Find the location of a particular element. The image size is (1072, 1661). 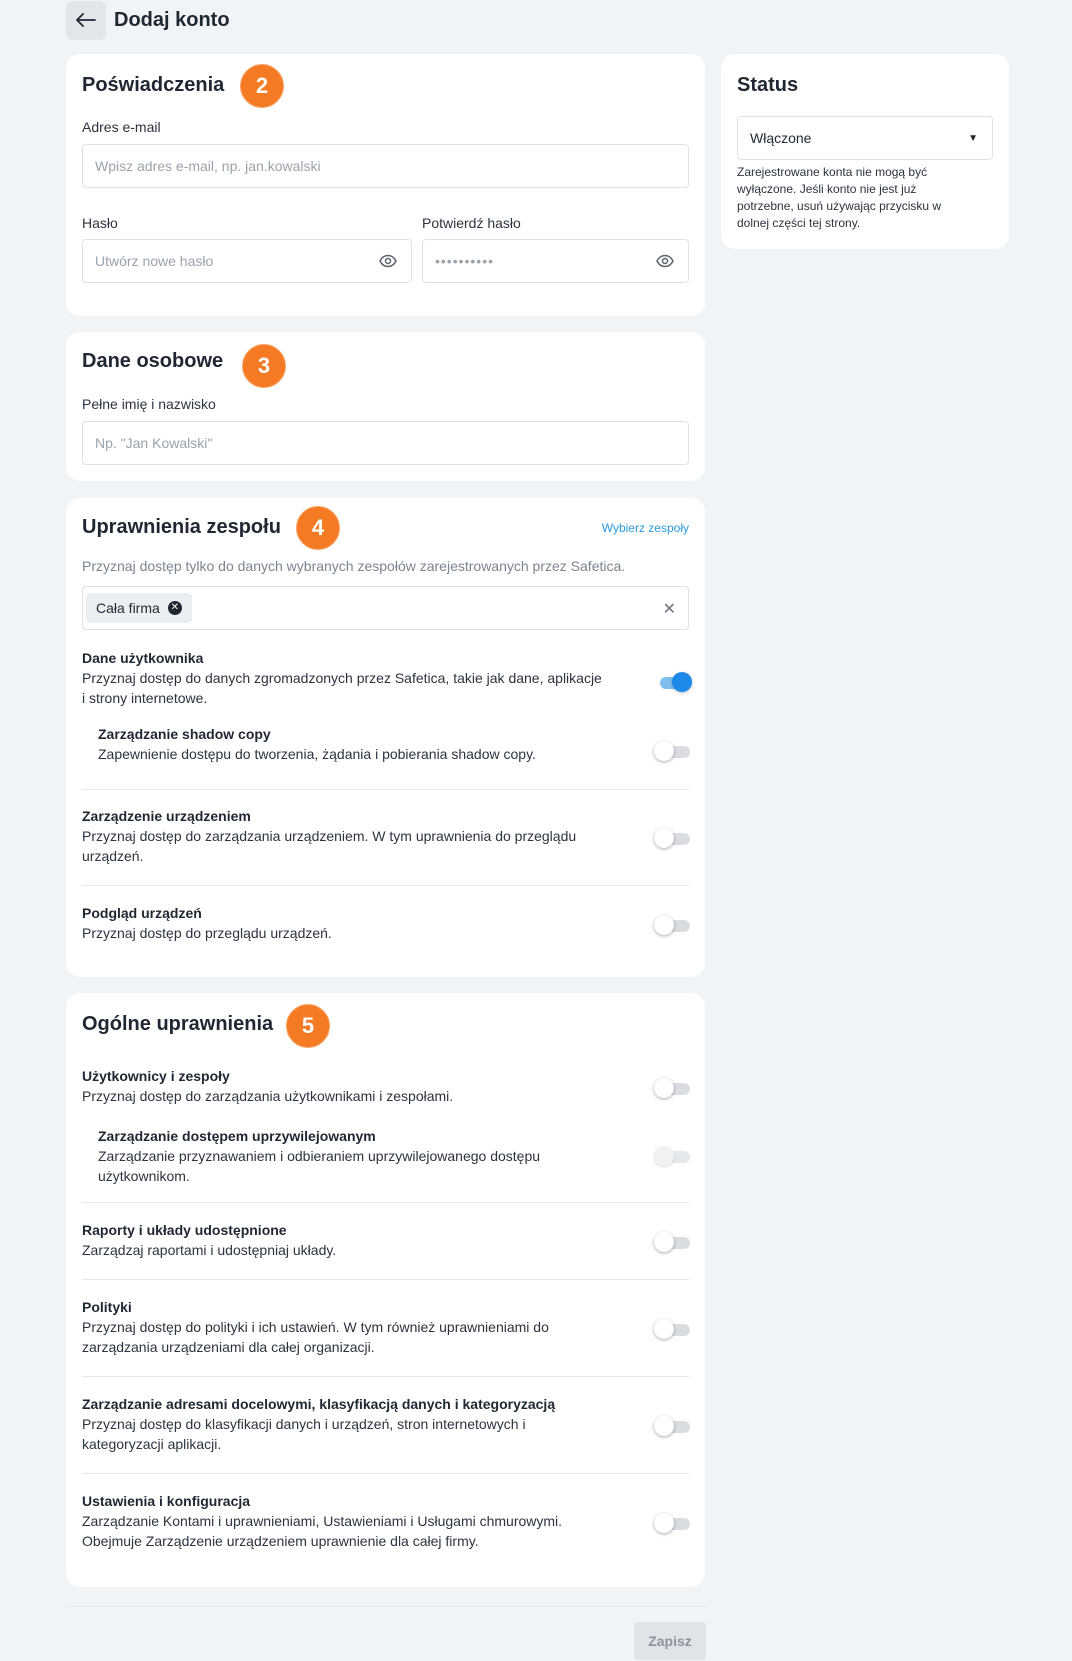

full-name-placeholder: Np. "Jan Kowalski" is located at coordinates (154, 443).